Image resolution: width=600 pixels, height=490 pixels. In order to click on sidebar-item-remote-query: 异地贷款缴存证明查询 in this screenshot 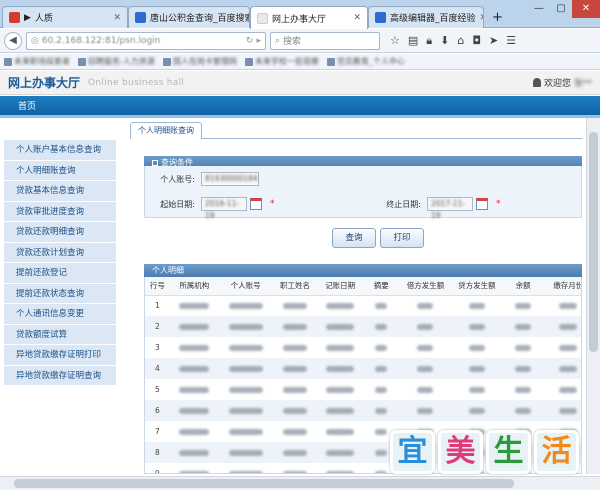, I will do `click(60, 375)`.